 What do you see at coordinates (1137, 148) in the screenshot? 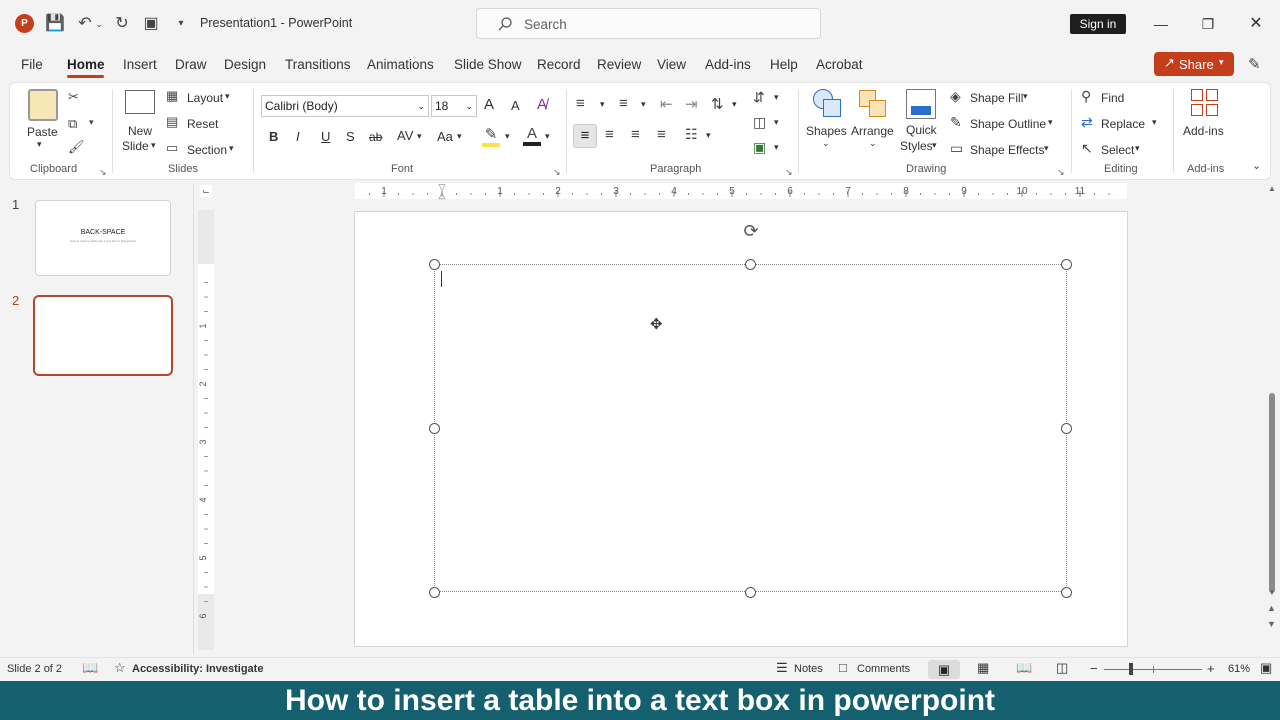
I see `select-dropdown-icon: ▾` at bounding box center [1137, 148].